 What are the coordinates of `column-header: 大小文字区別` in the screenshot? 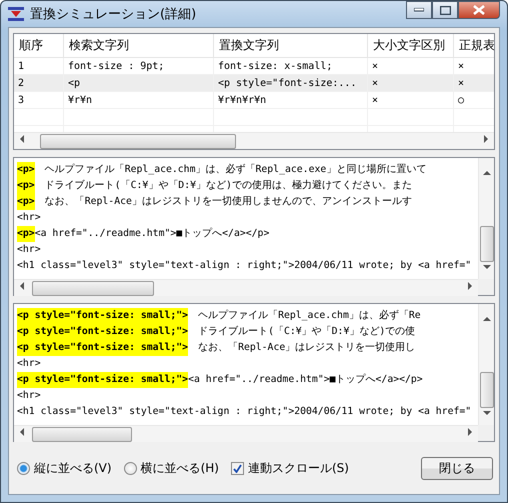 It's located at (411, 45).